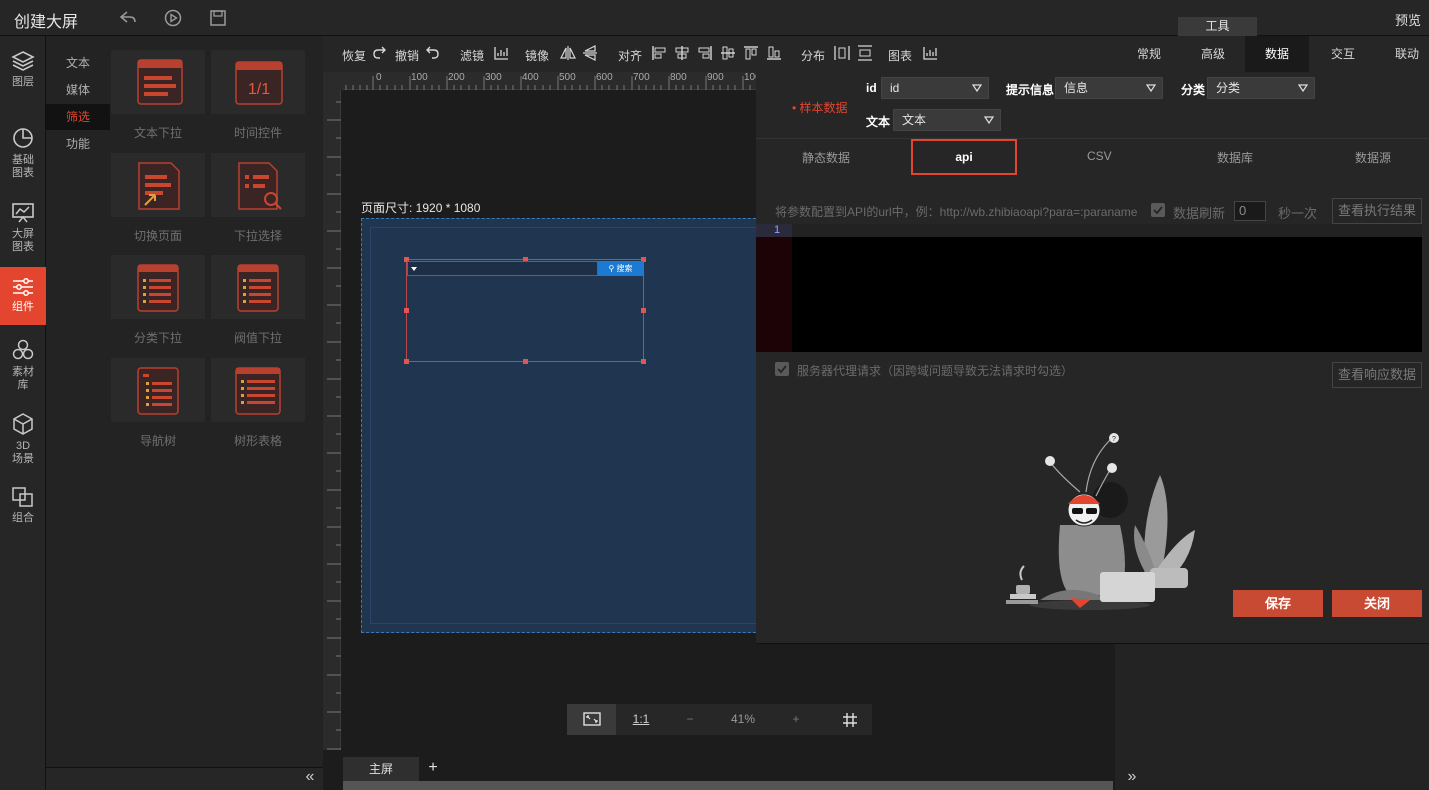  I want to click on component-thumb, so click(258, 390).